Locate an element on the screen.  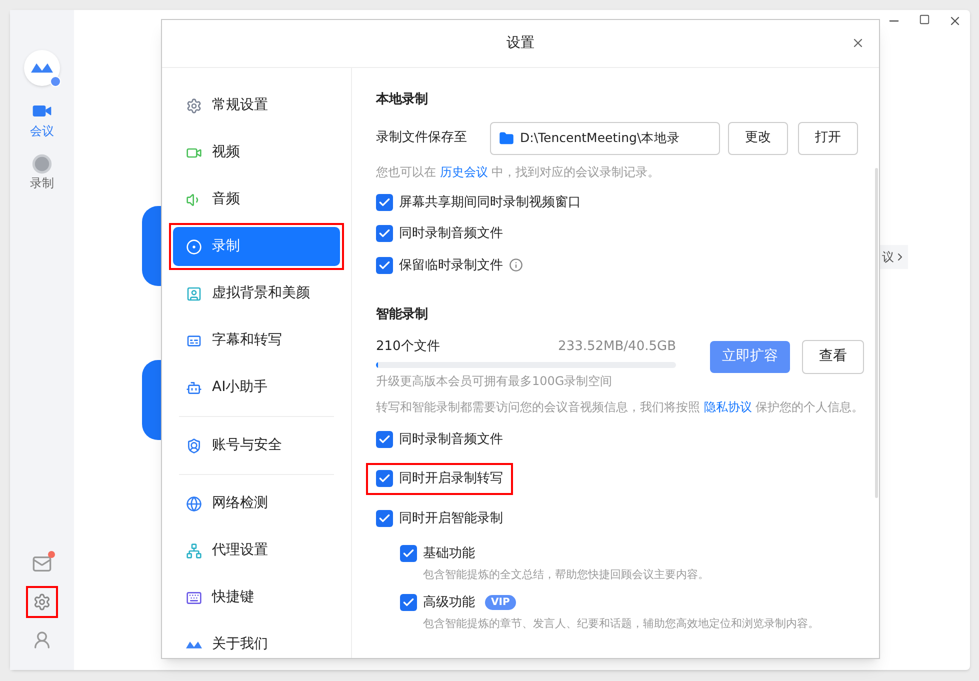
nav-item: 音频 is located at coordinates (256, 199).